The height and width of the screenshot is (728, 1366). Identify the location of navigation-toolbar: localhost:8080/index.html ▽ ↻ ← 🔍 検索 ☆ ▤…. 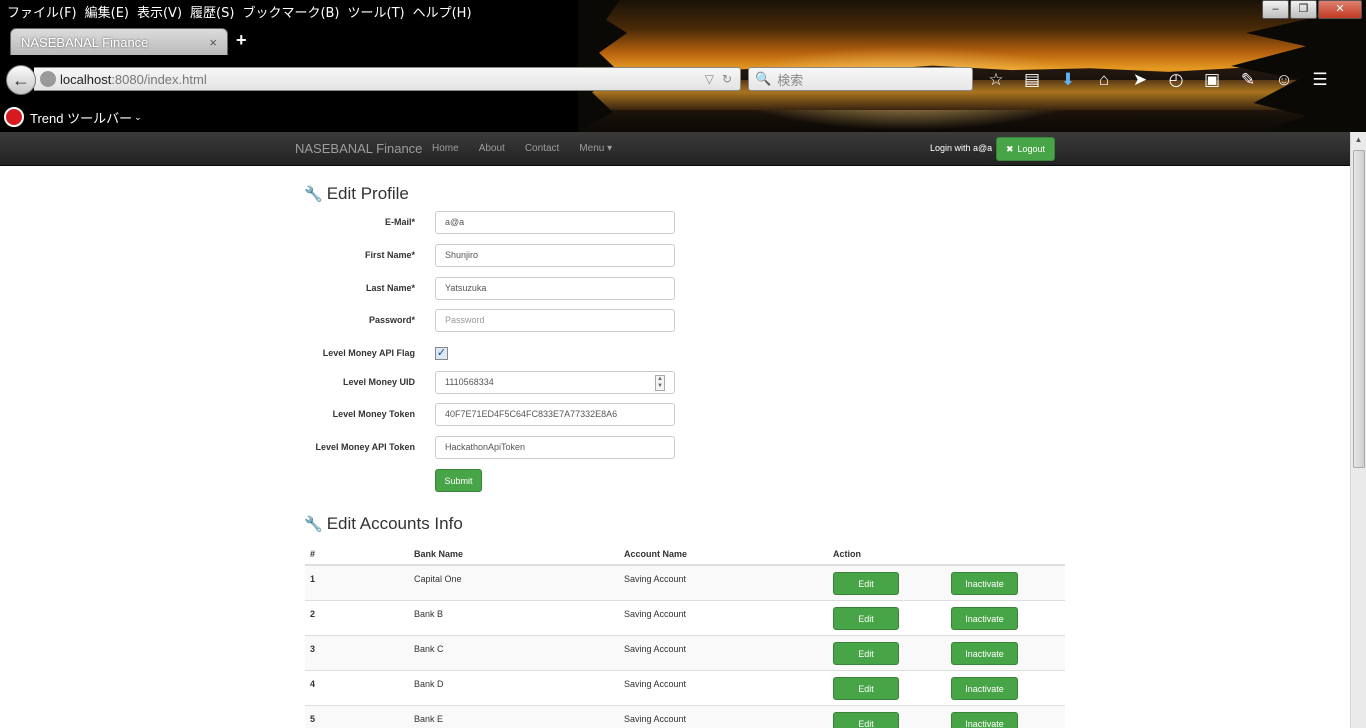
(683, 79).